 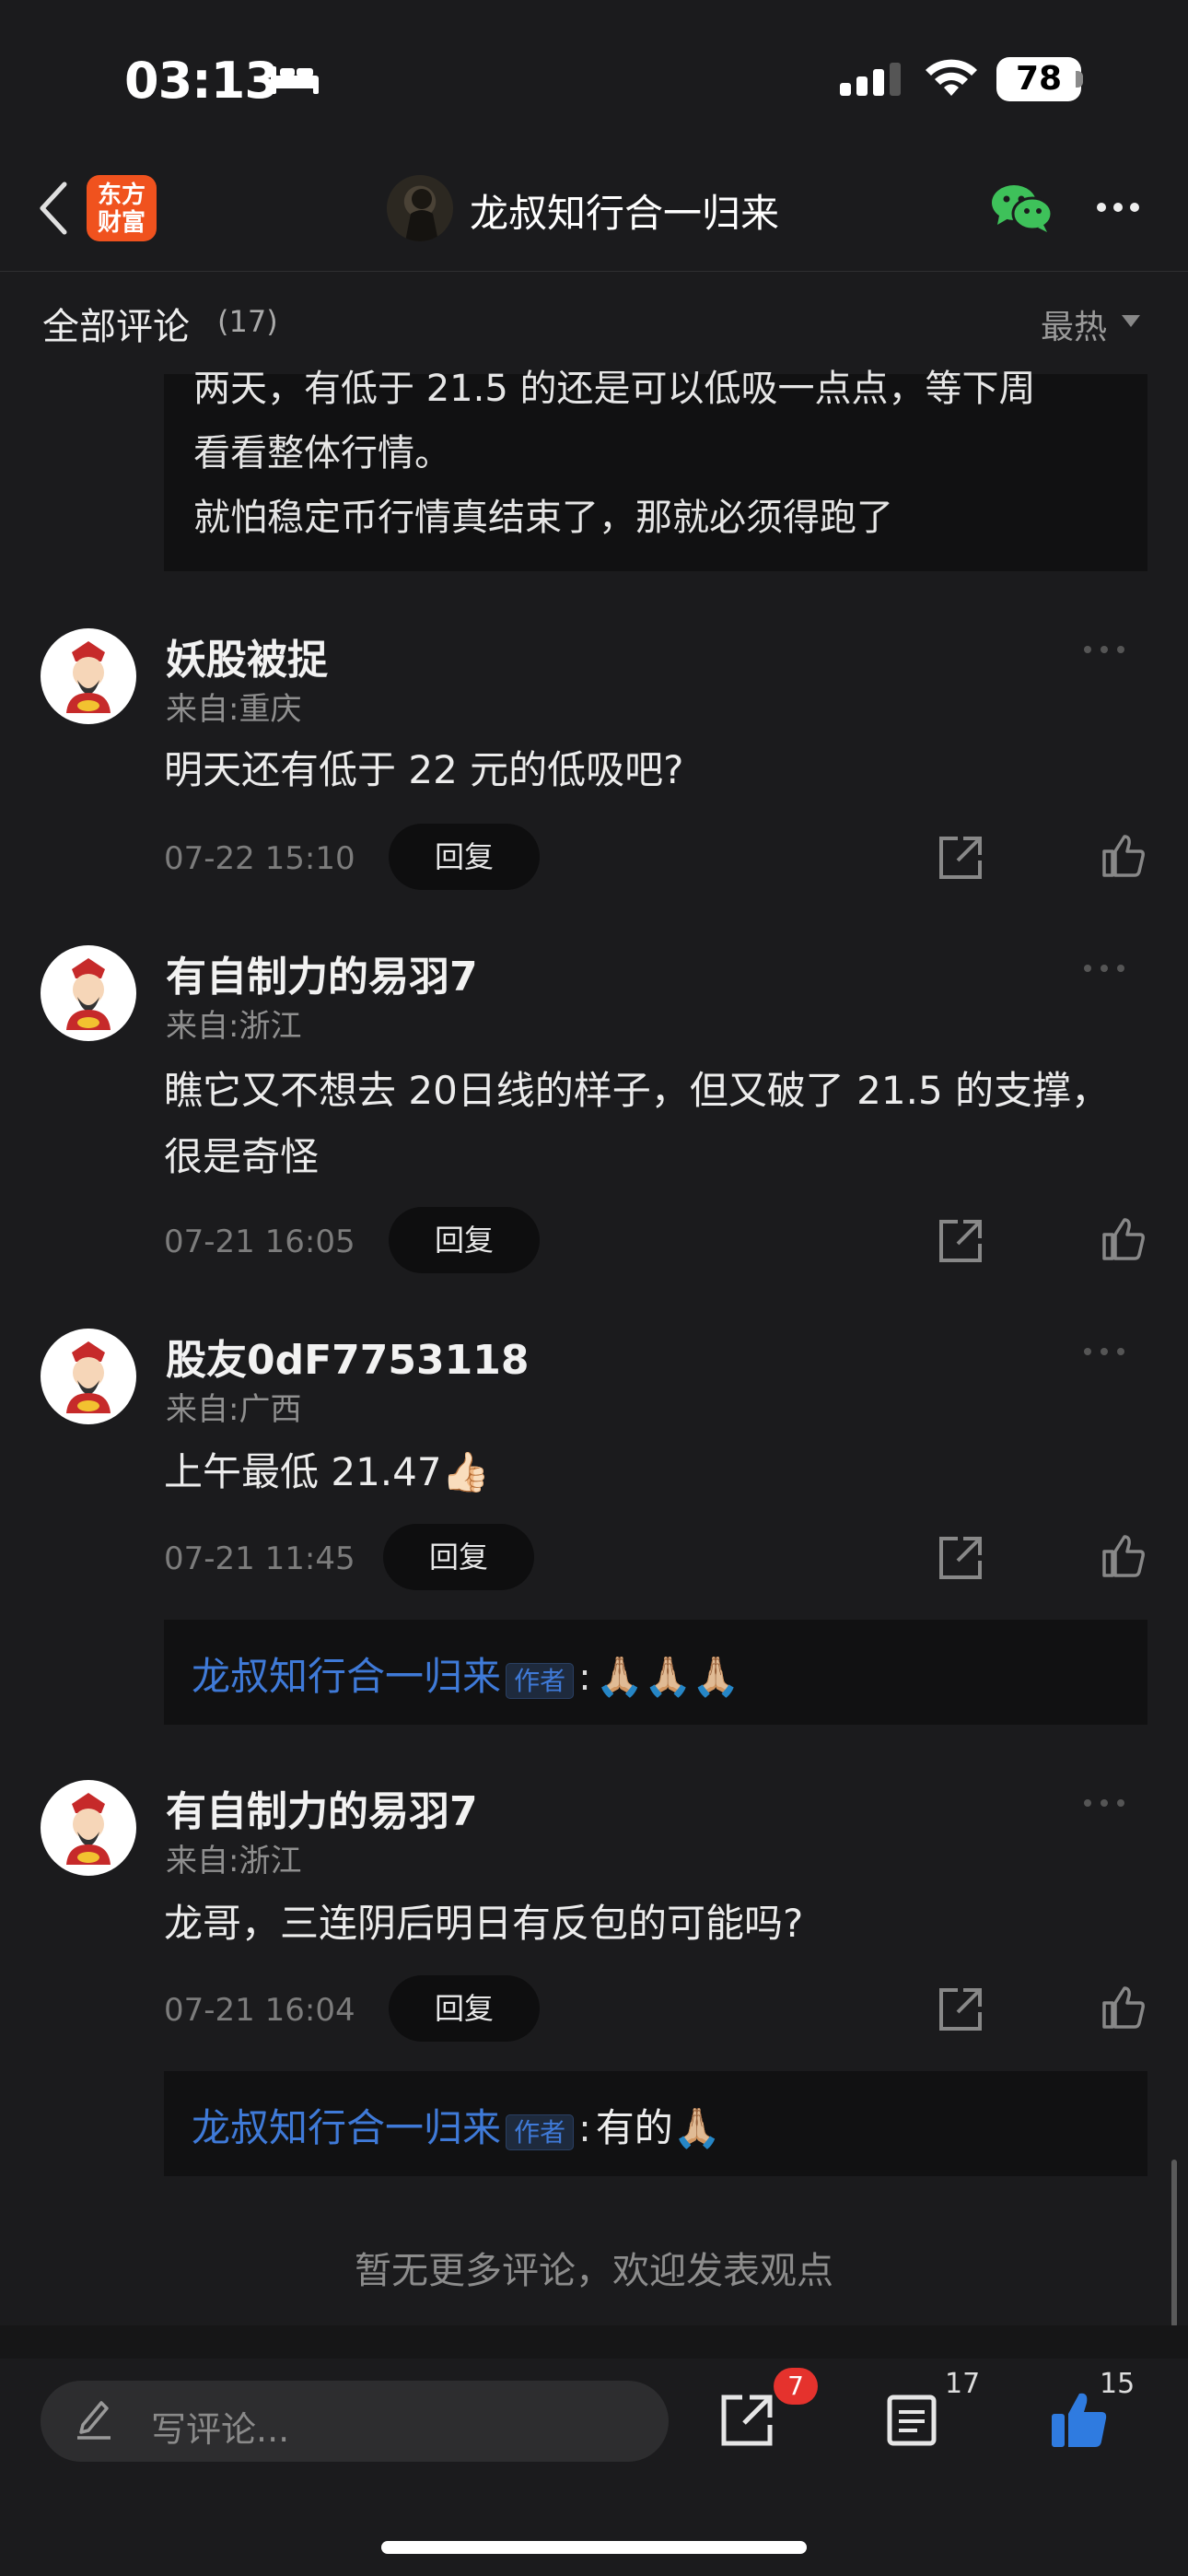 I want to click on back-icon, so click(x=53, y=208).